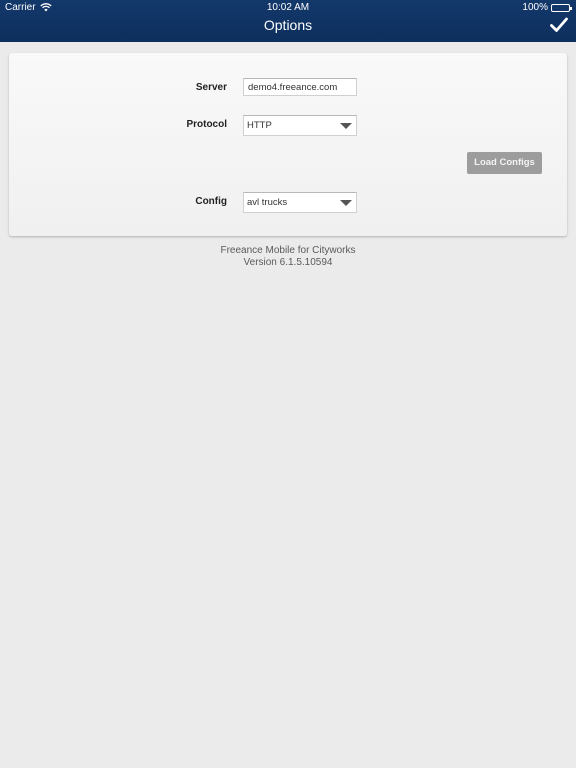 This screenshot has height=768, width=576. Describe the element at coordinates (267, 202) in the screenshot. I see `config-value: avl trucks` at that location.